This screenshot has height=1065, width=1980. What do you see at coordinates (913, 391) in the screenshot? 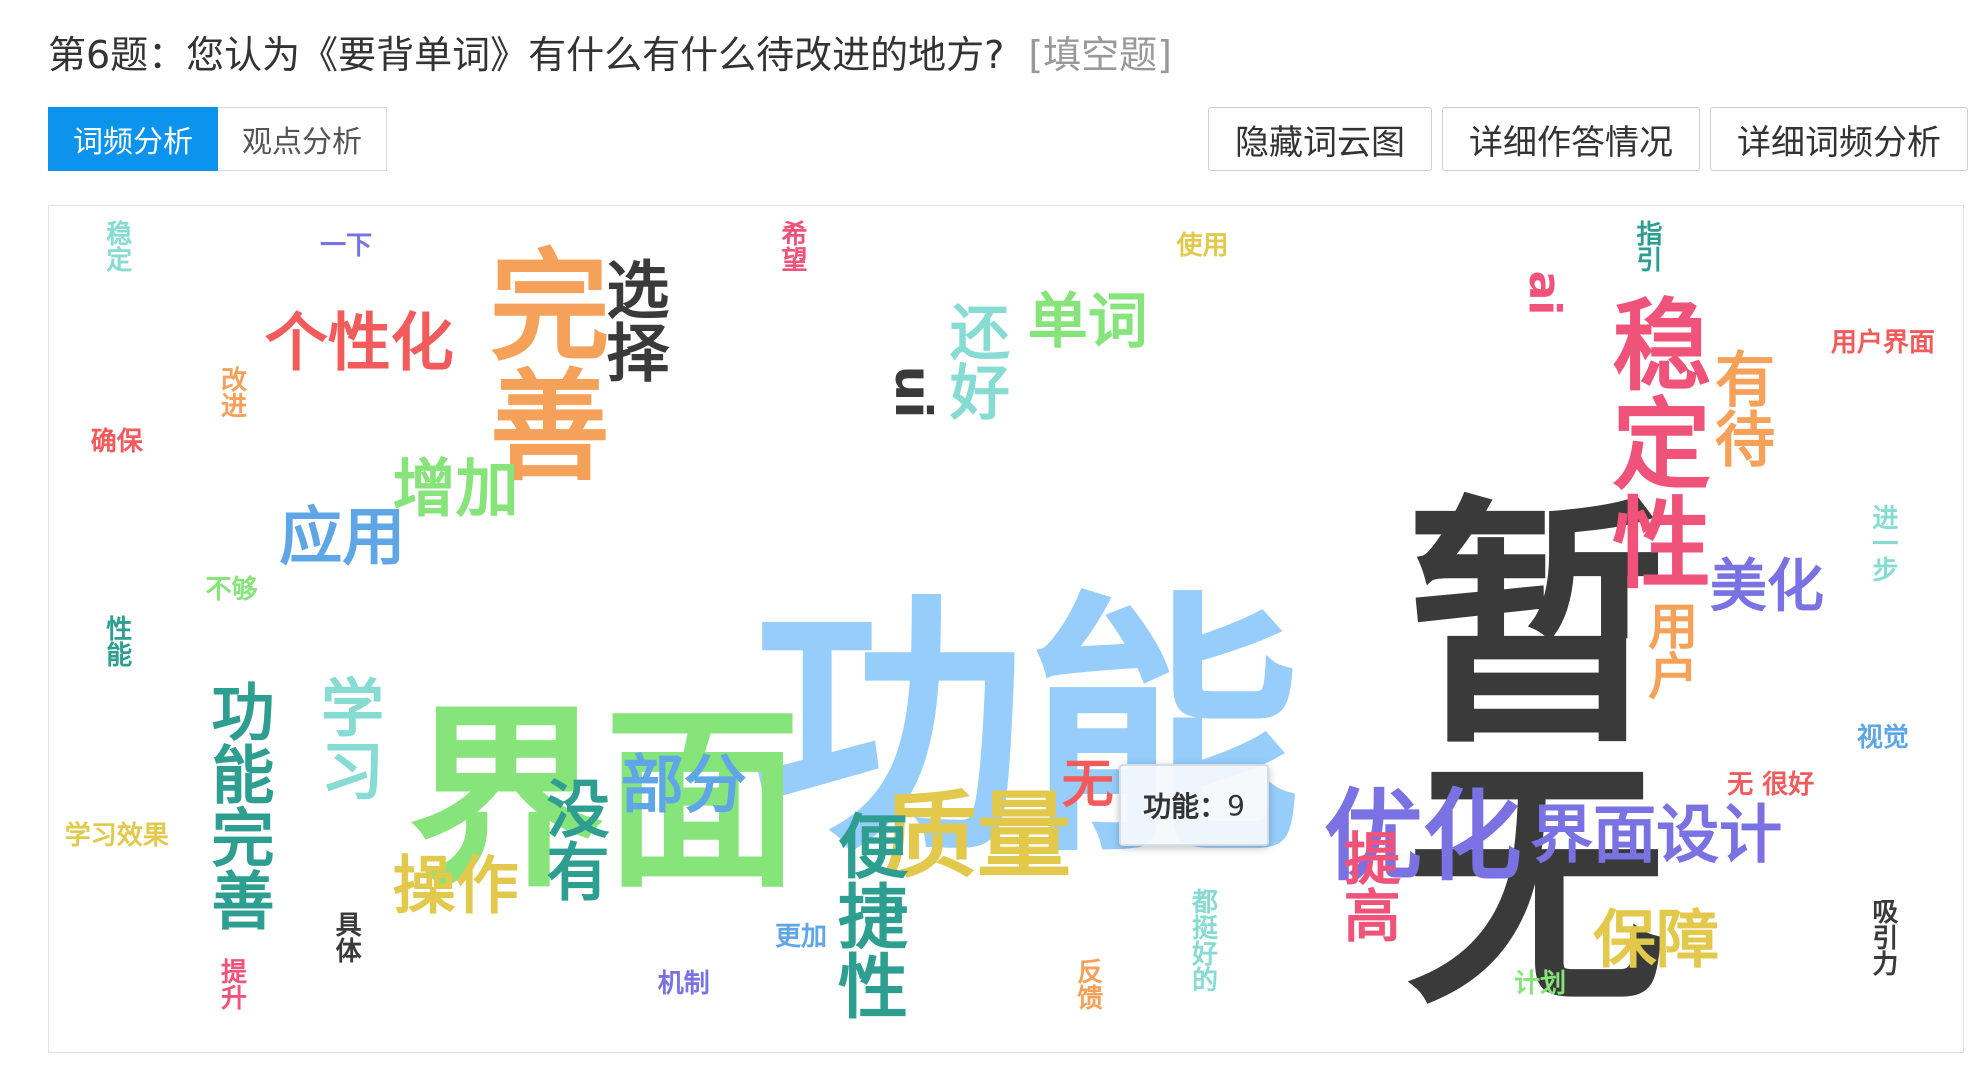
I see `word-cloud-term: ui` at bounding box center [913, 391].